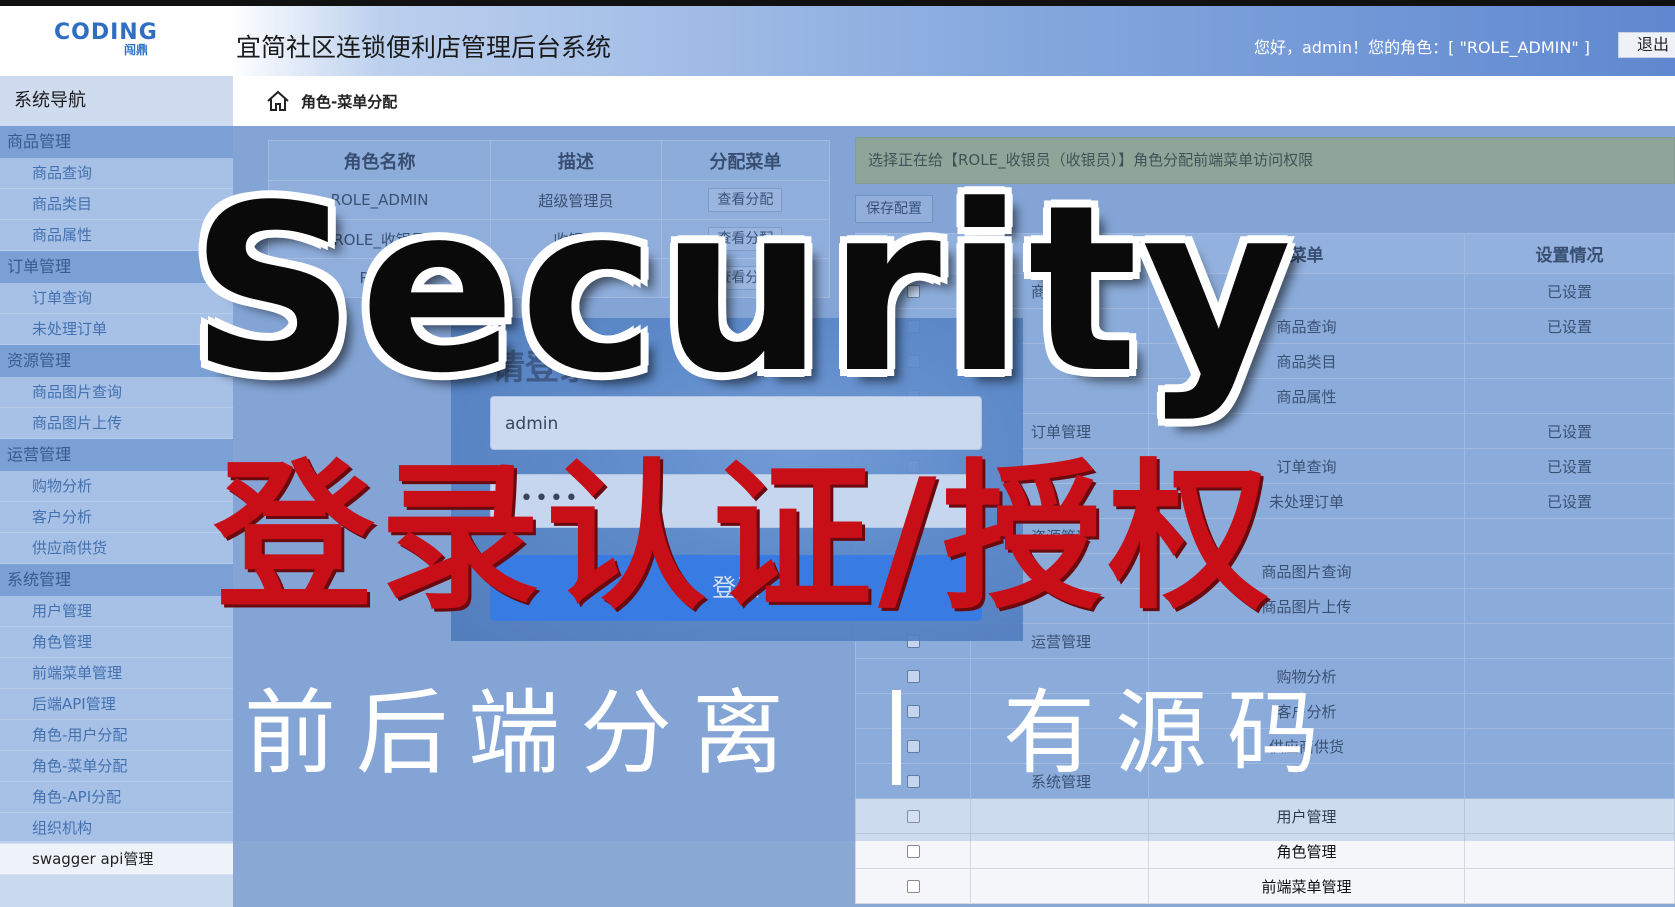  I want to click on sidebar-title: 系统导航, so click(116, 101).